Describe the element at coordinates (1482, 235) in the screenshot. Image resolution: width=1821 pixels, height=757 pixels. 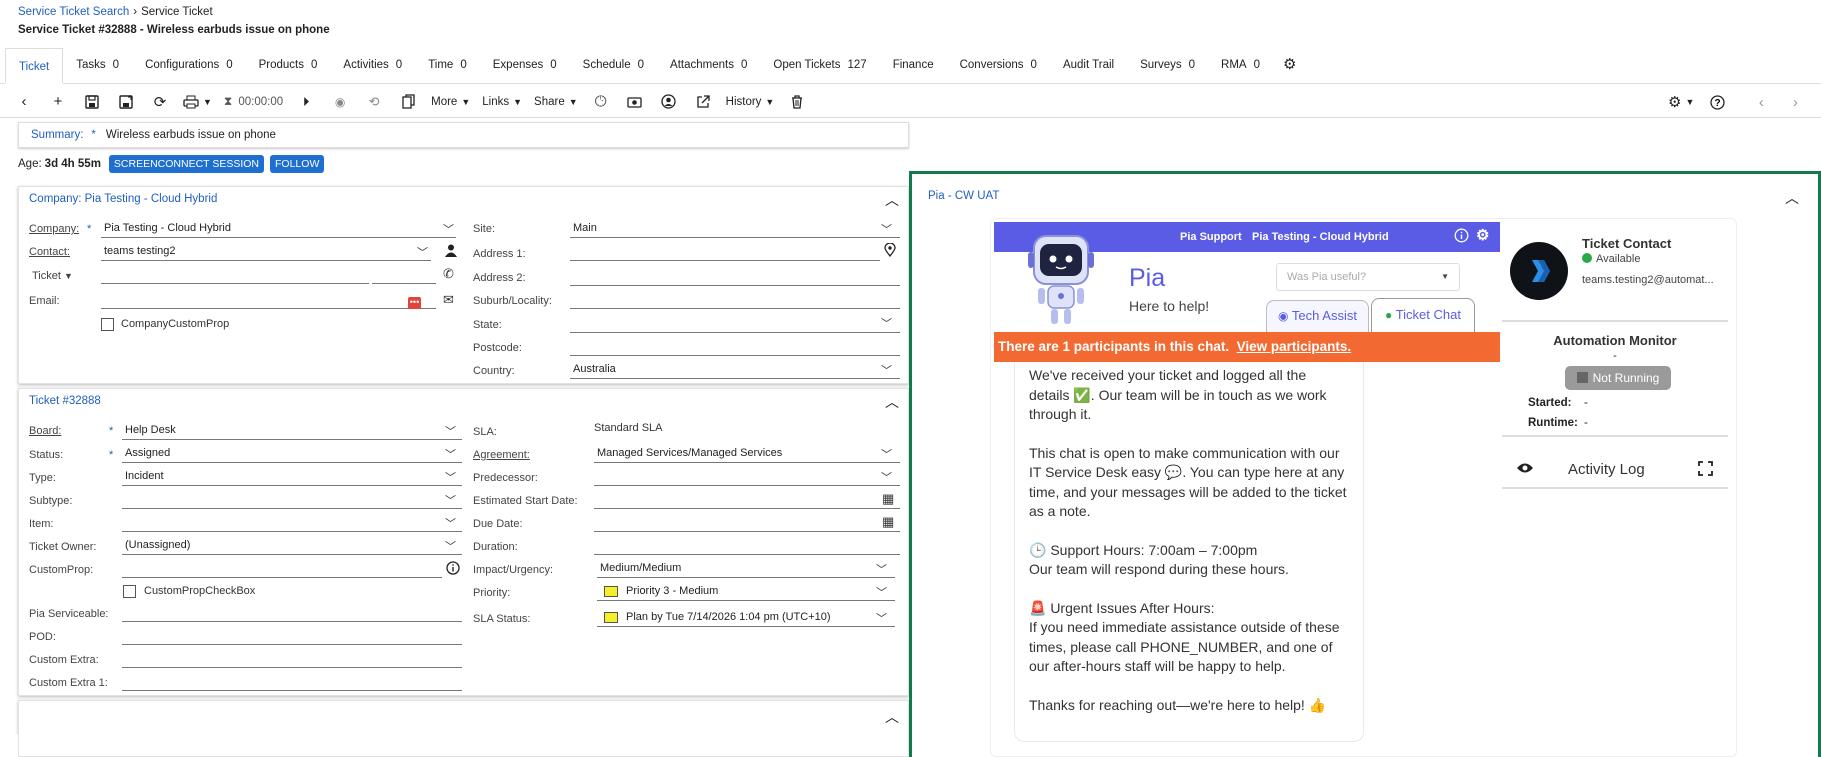
I see `settings-gear-icon: ⚙` at that location.